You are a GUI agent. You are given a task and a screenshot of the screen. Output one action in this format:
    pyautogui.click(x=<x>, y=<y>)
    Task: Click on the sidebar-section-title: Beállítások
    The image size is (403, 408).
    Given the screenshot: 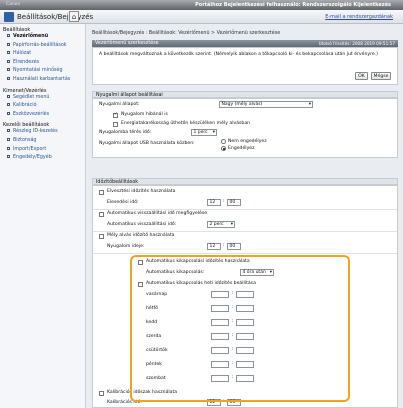 What is the action you would take?
    pyautogui.click(x=17, y=30)
    